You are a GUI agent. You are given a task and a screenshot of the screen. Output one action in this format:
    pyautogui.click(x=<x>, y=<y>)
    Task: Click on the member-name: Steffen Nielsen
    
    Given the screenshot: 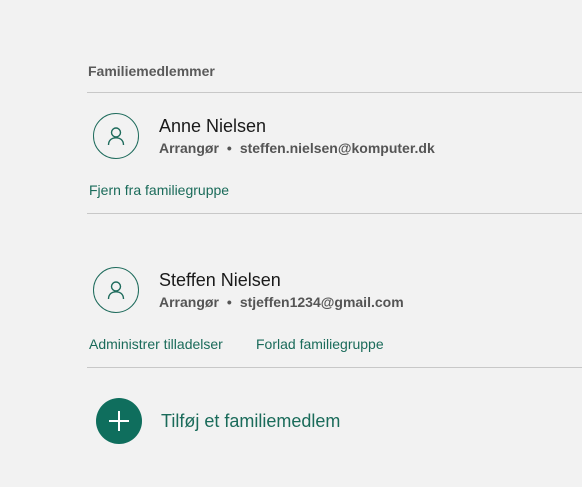 What is the action you would take?
    pyautogui.click(x=220, y=280)
    